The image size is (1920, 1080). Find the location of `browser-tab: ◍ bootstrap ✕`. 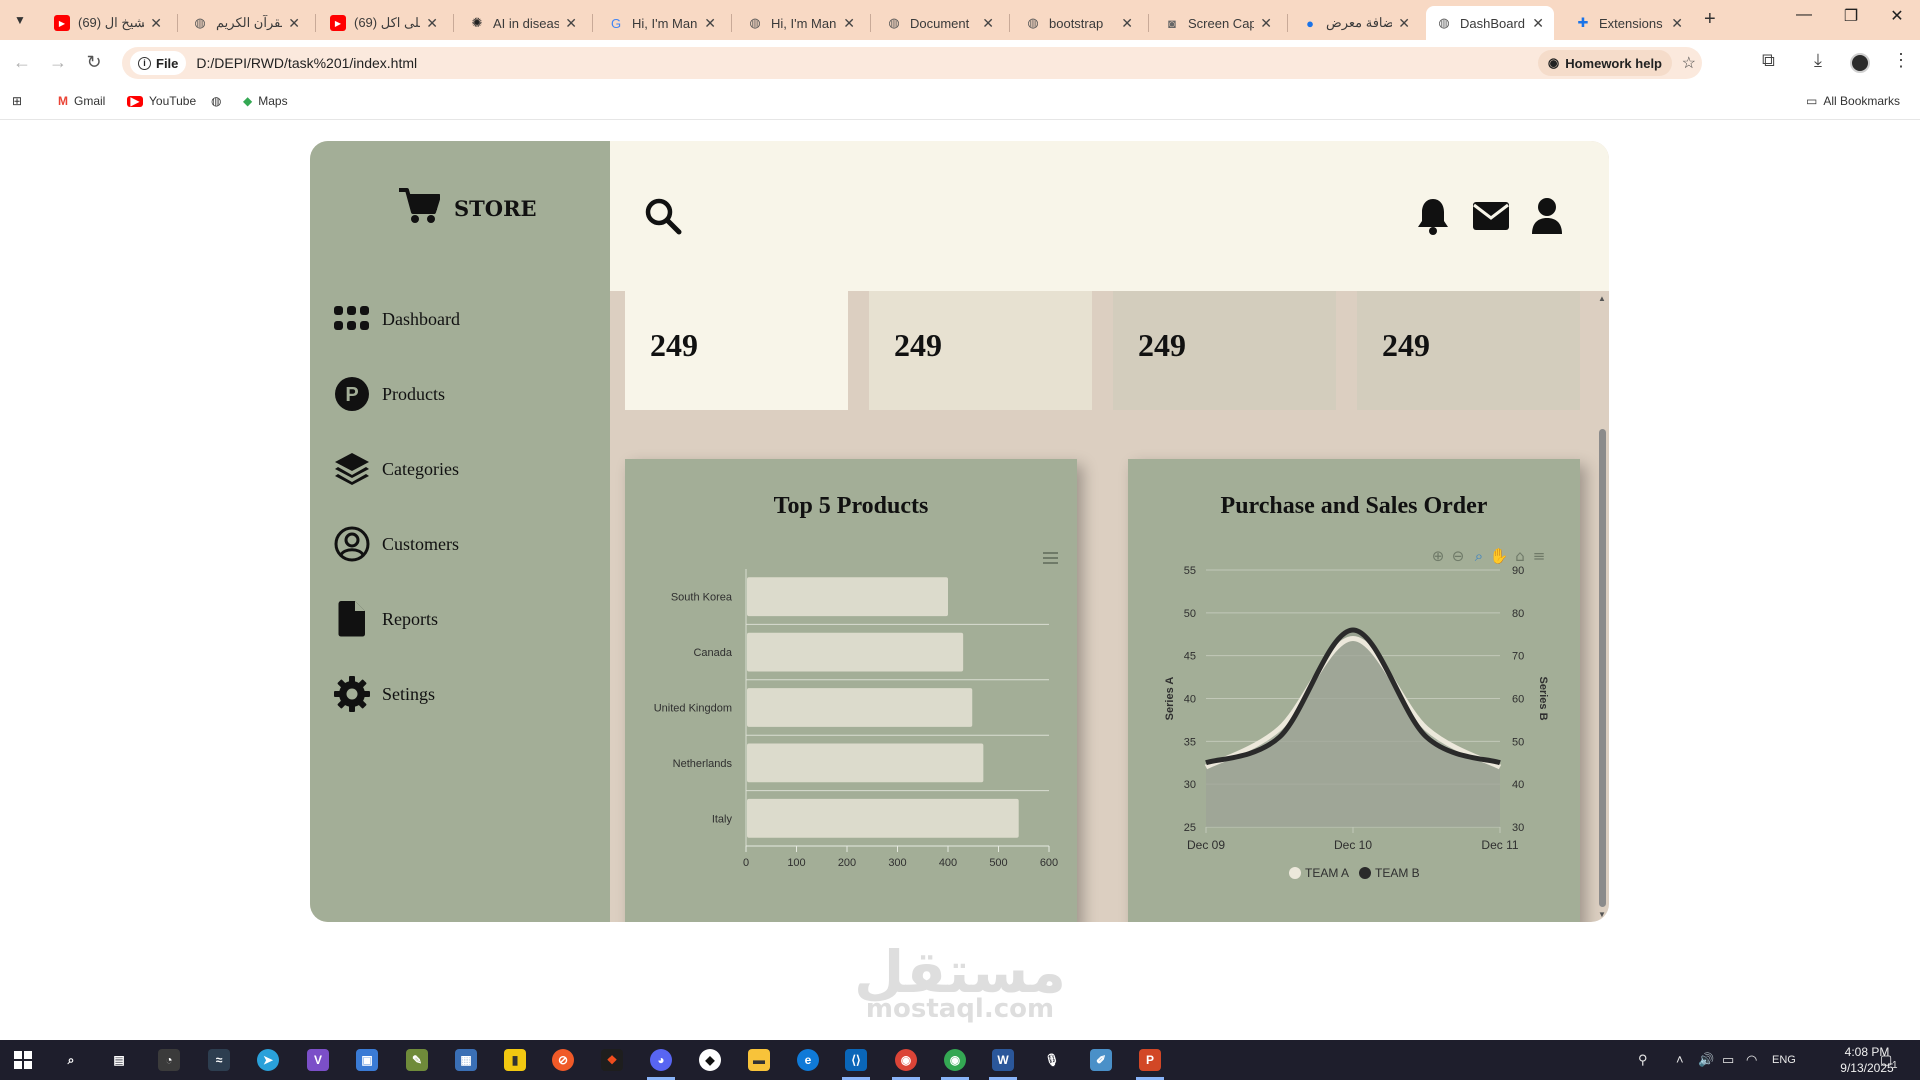

browser-tab: ◍ bootstrap ✕ is located at coordinates (1079, 23).